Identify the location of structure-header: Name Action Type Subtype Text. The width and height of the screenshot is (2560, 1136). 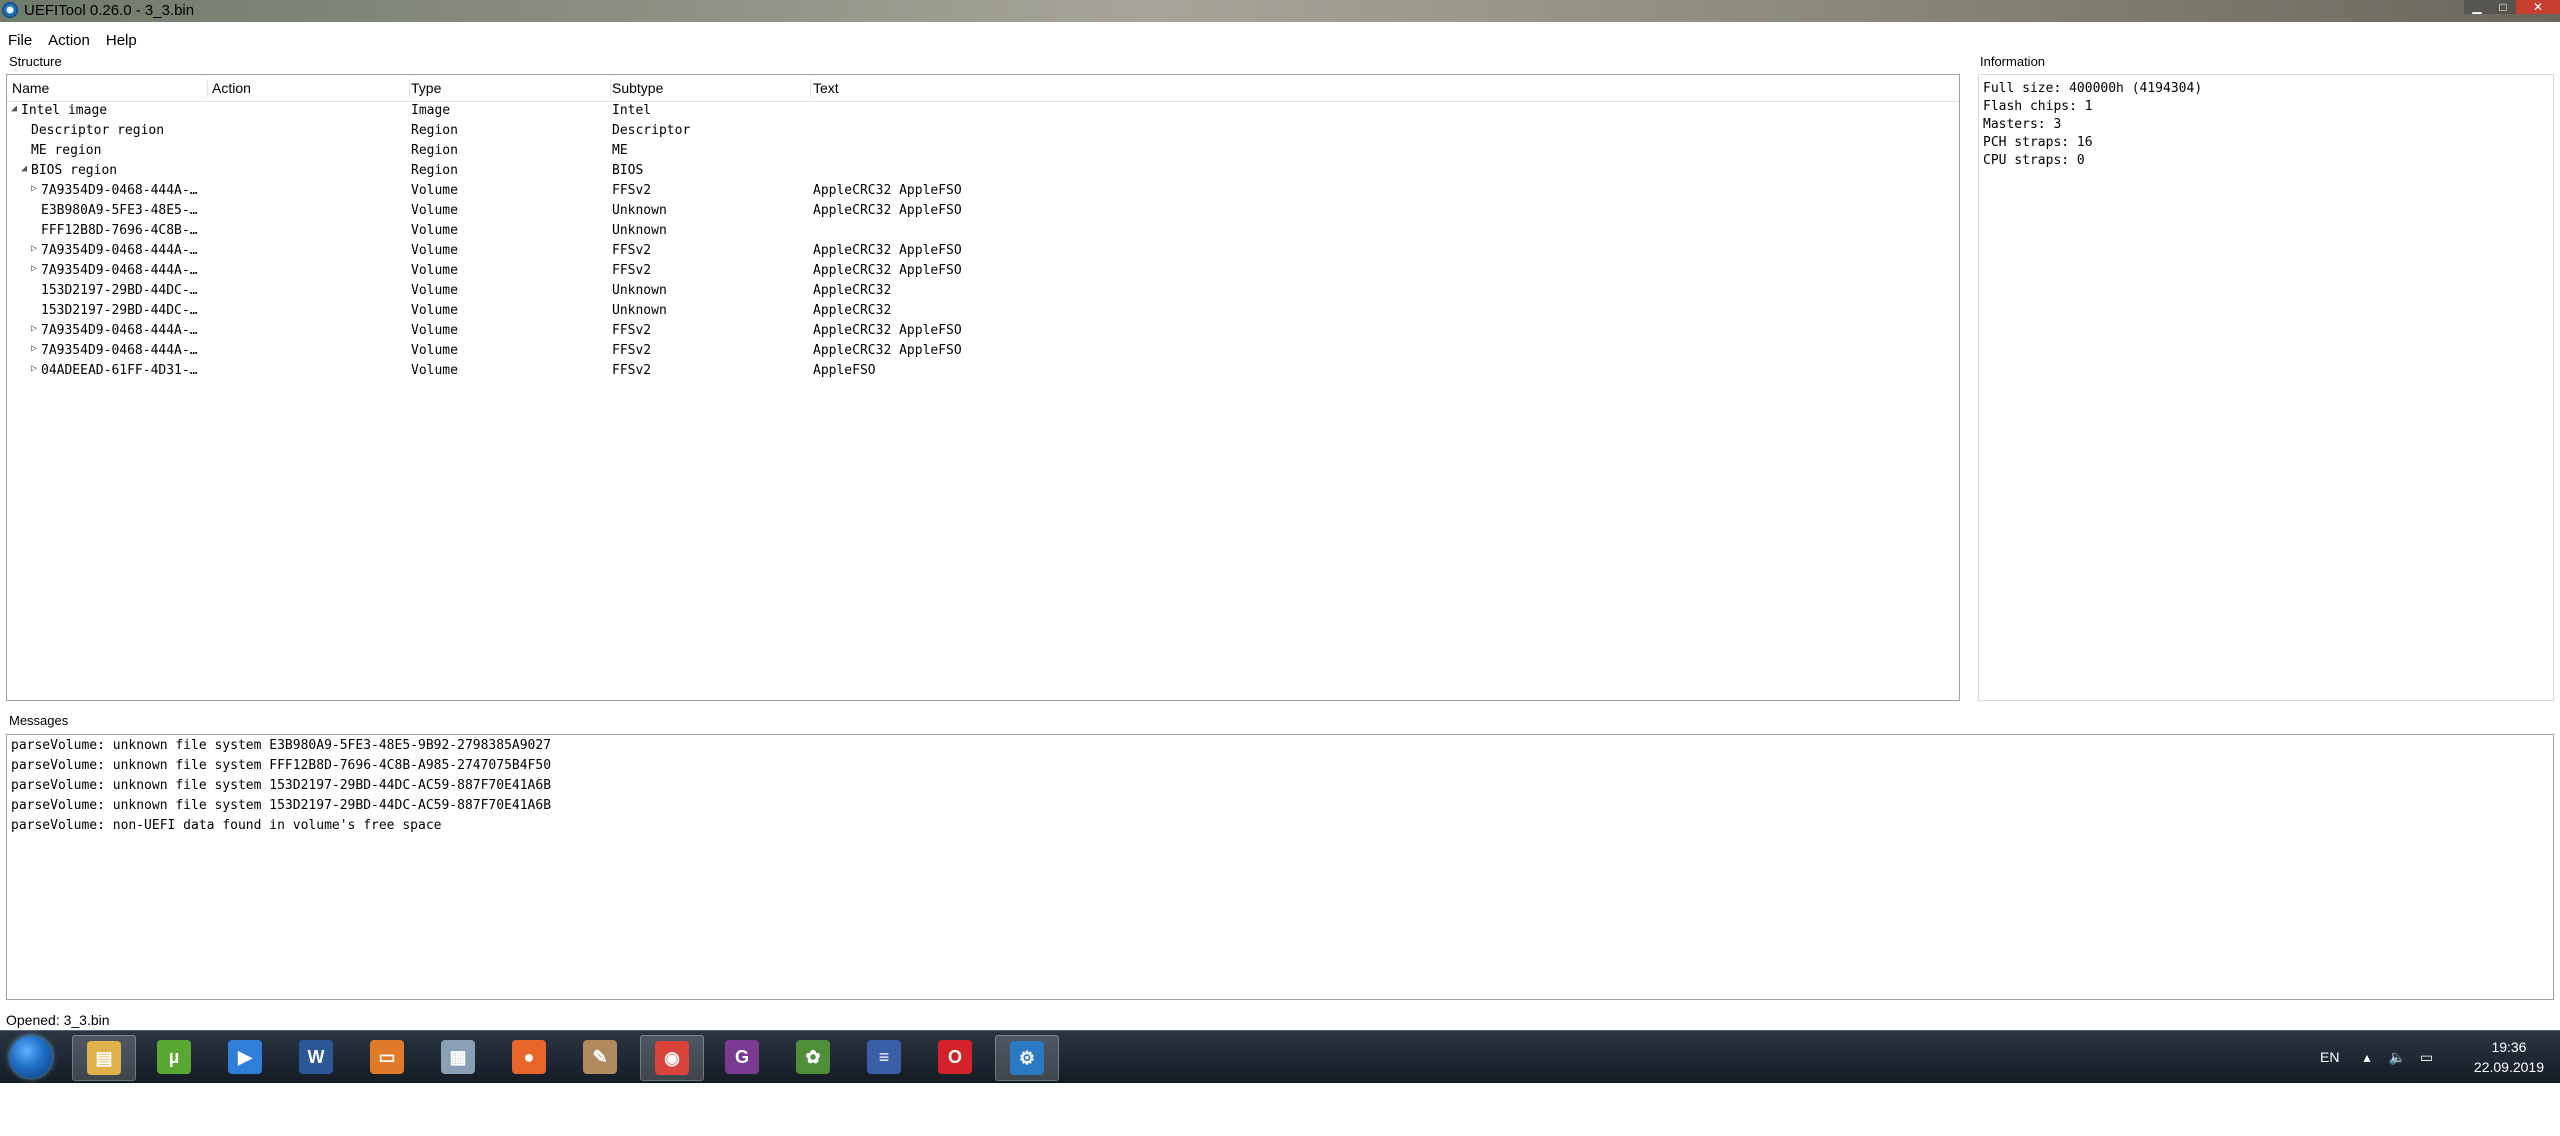
(983, 88).